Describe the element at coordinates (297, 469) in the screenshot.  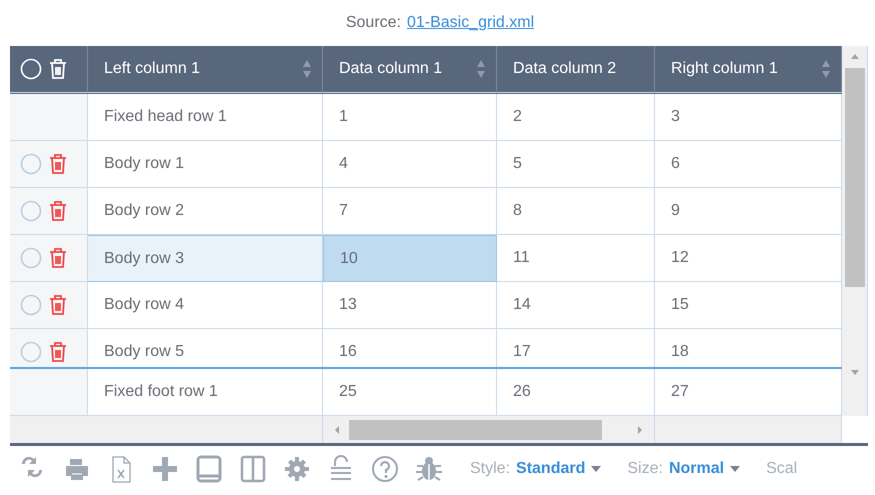
I see `settings-icon` at that location.